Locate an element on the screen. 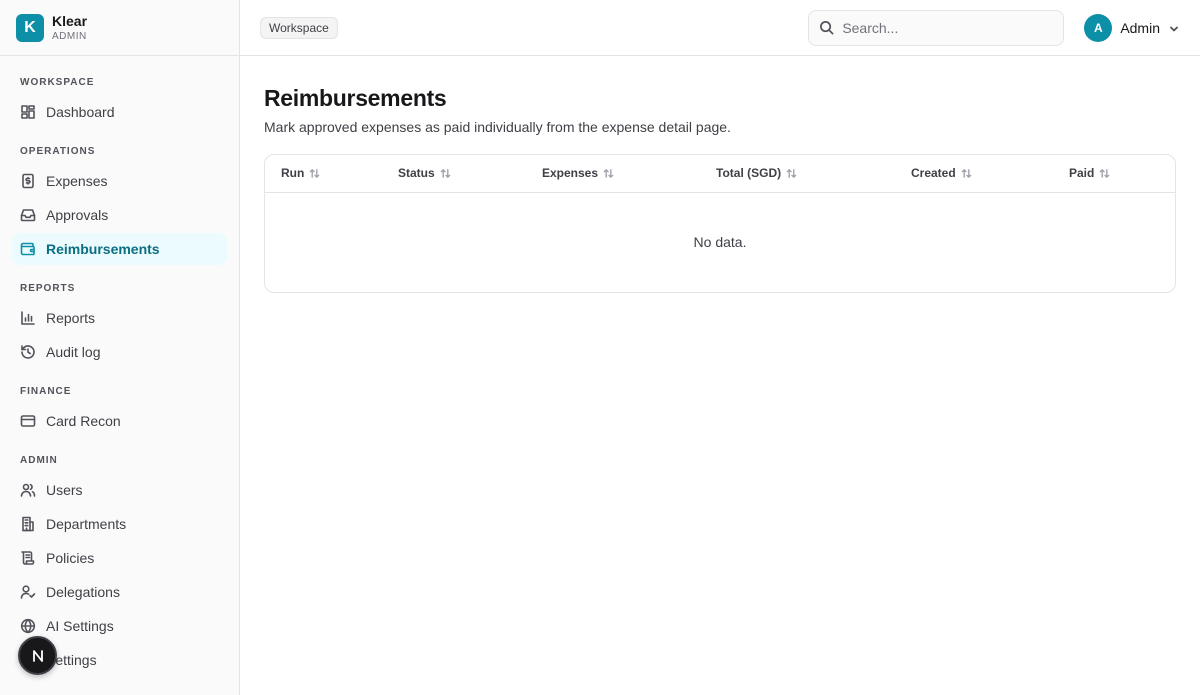 The width and height of the screenshot is (1200, 695). sidebar-item-policies: Policies is located at coordinates (119, 558).